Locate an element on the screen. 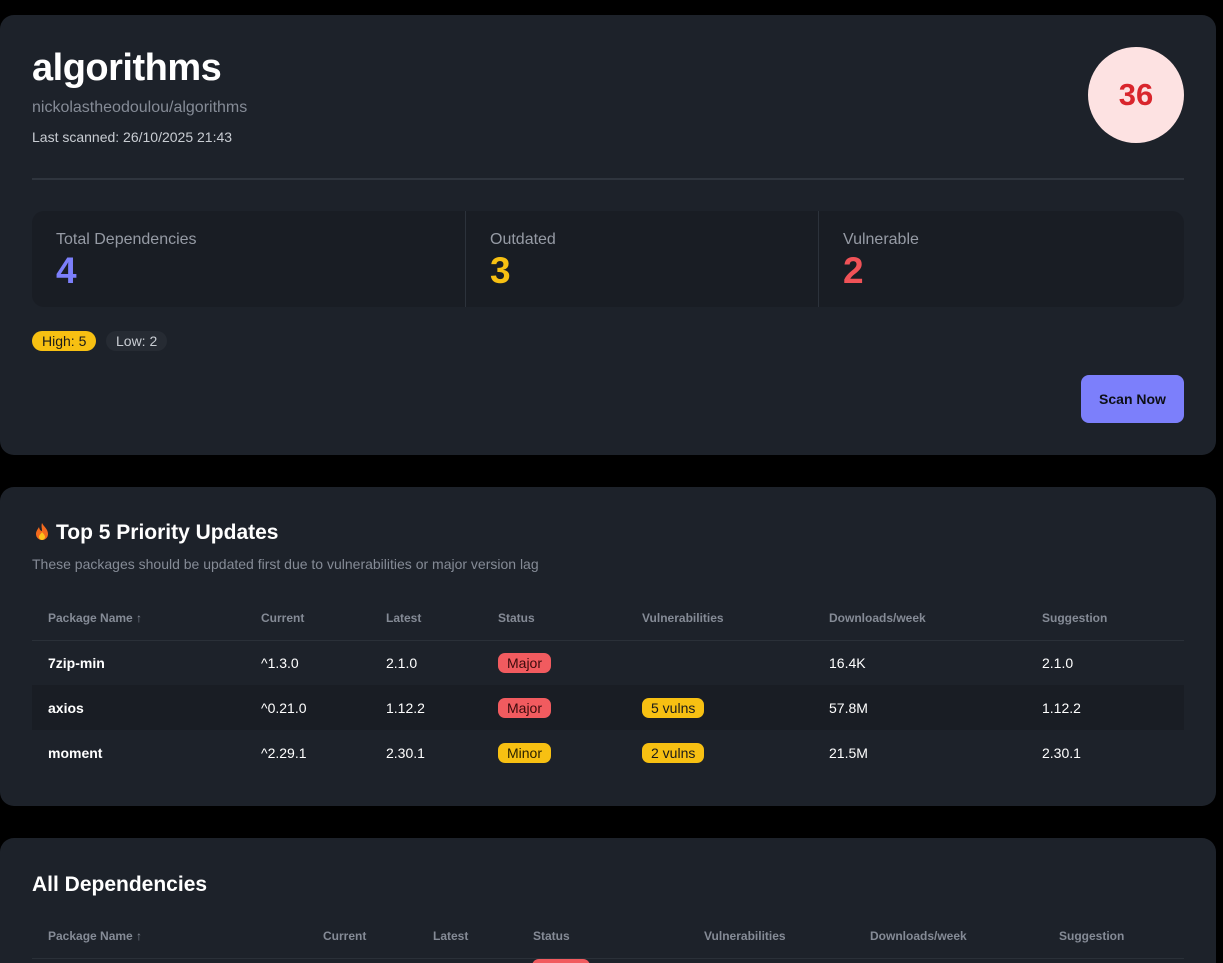 Image resolution: width=1223 pixels, height=963 pixels. priority-title-text: Top 5 Priority Updates is located at coordinates (167, 532).